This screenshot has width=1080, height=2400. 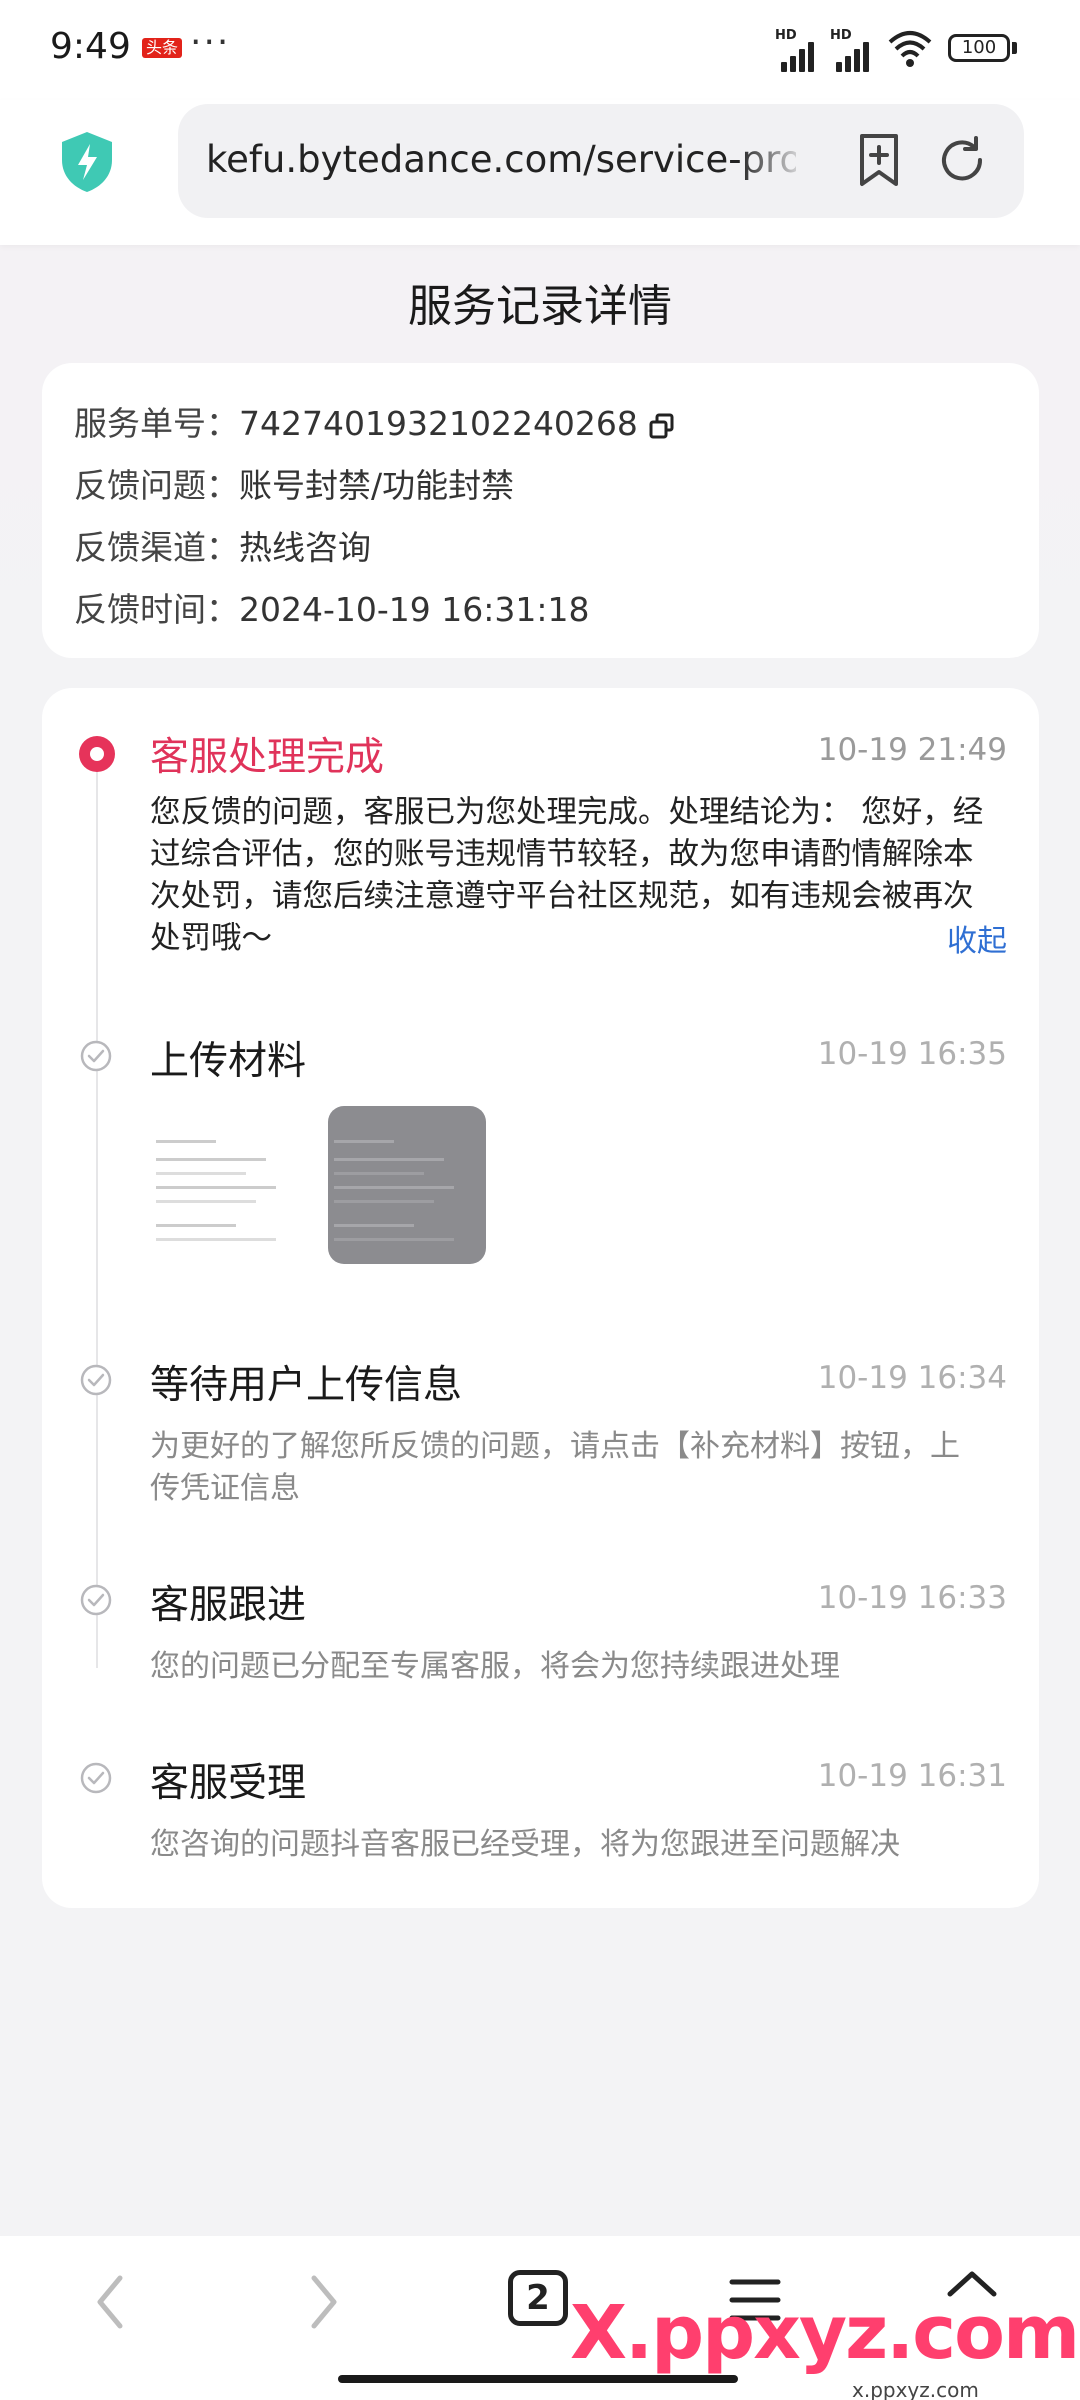 I want to click on timeline-step-description: 您咨询的问题抖音客服已经受理，将为您跟进至问题解决, so click(x=525, y=1844).